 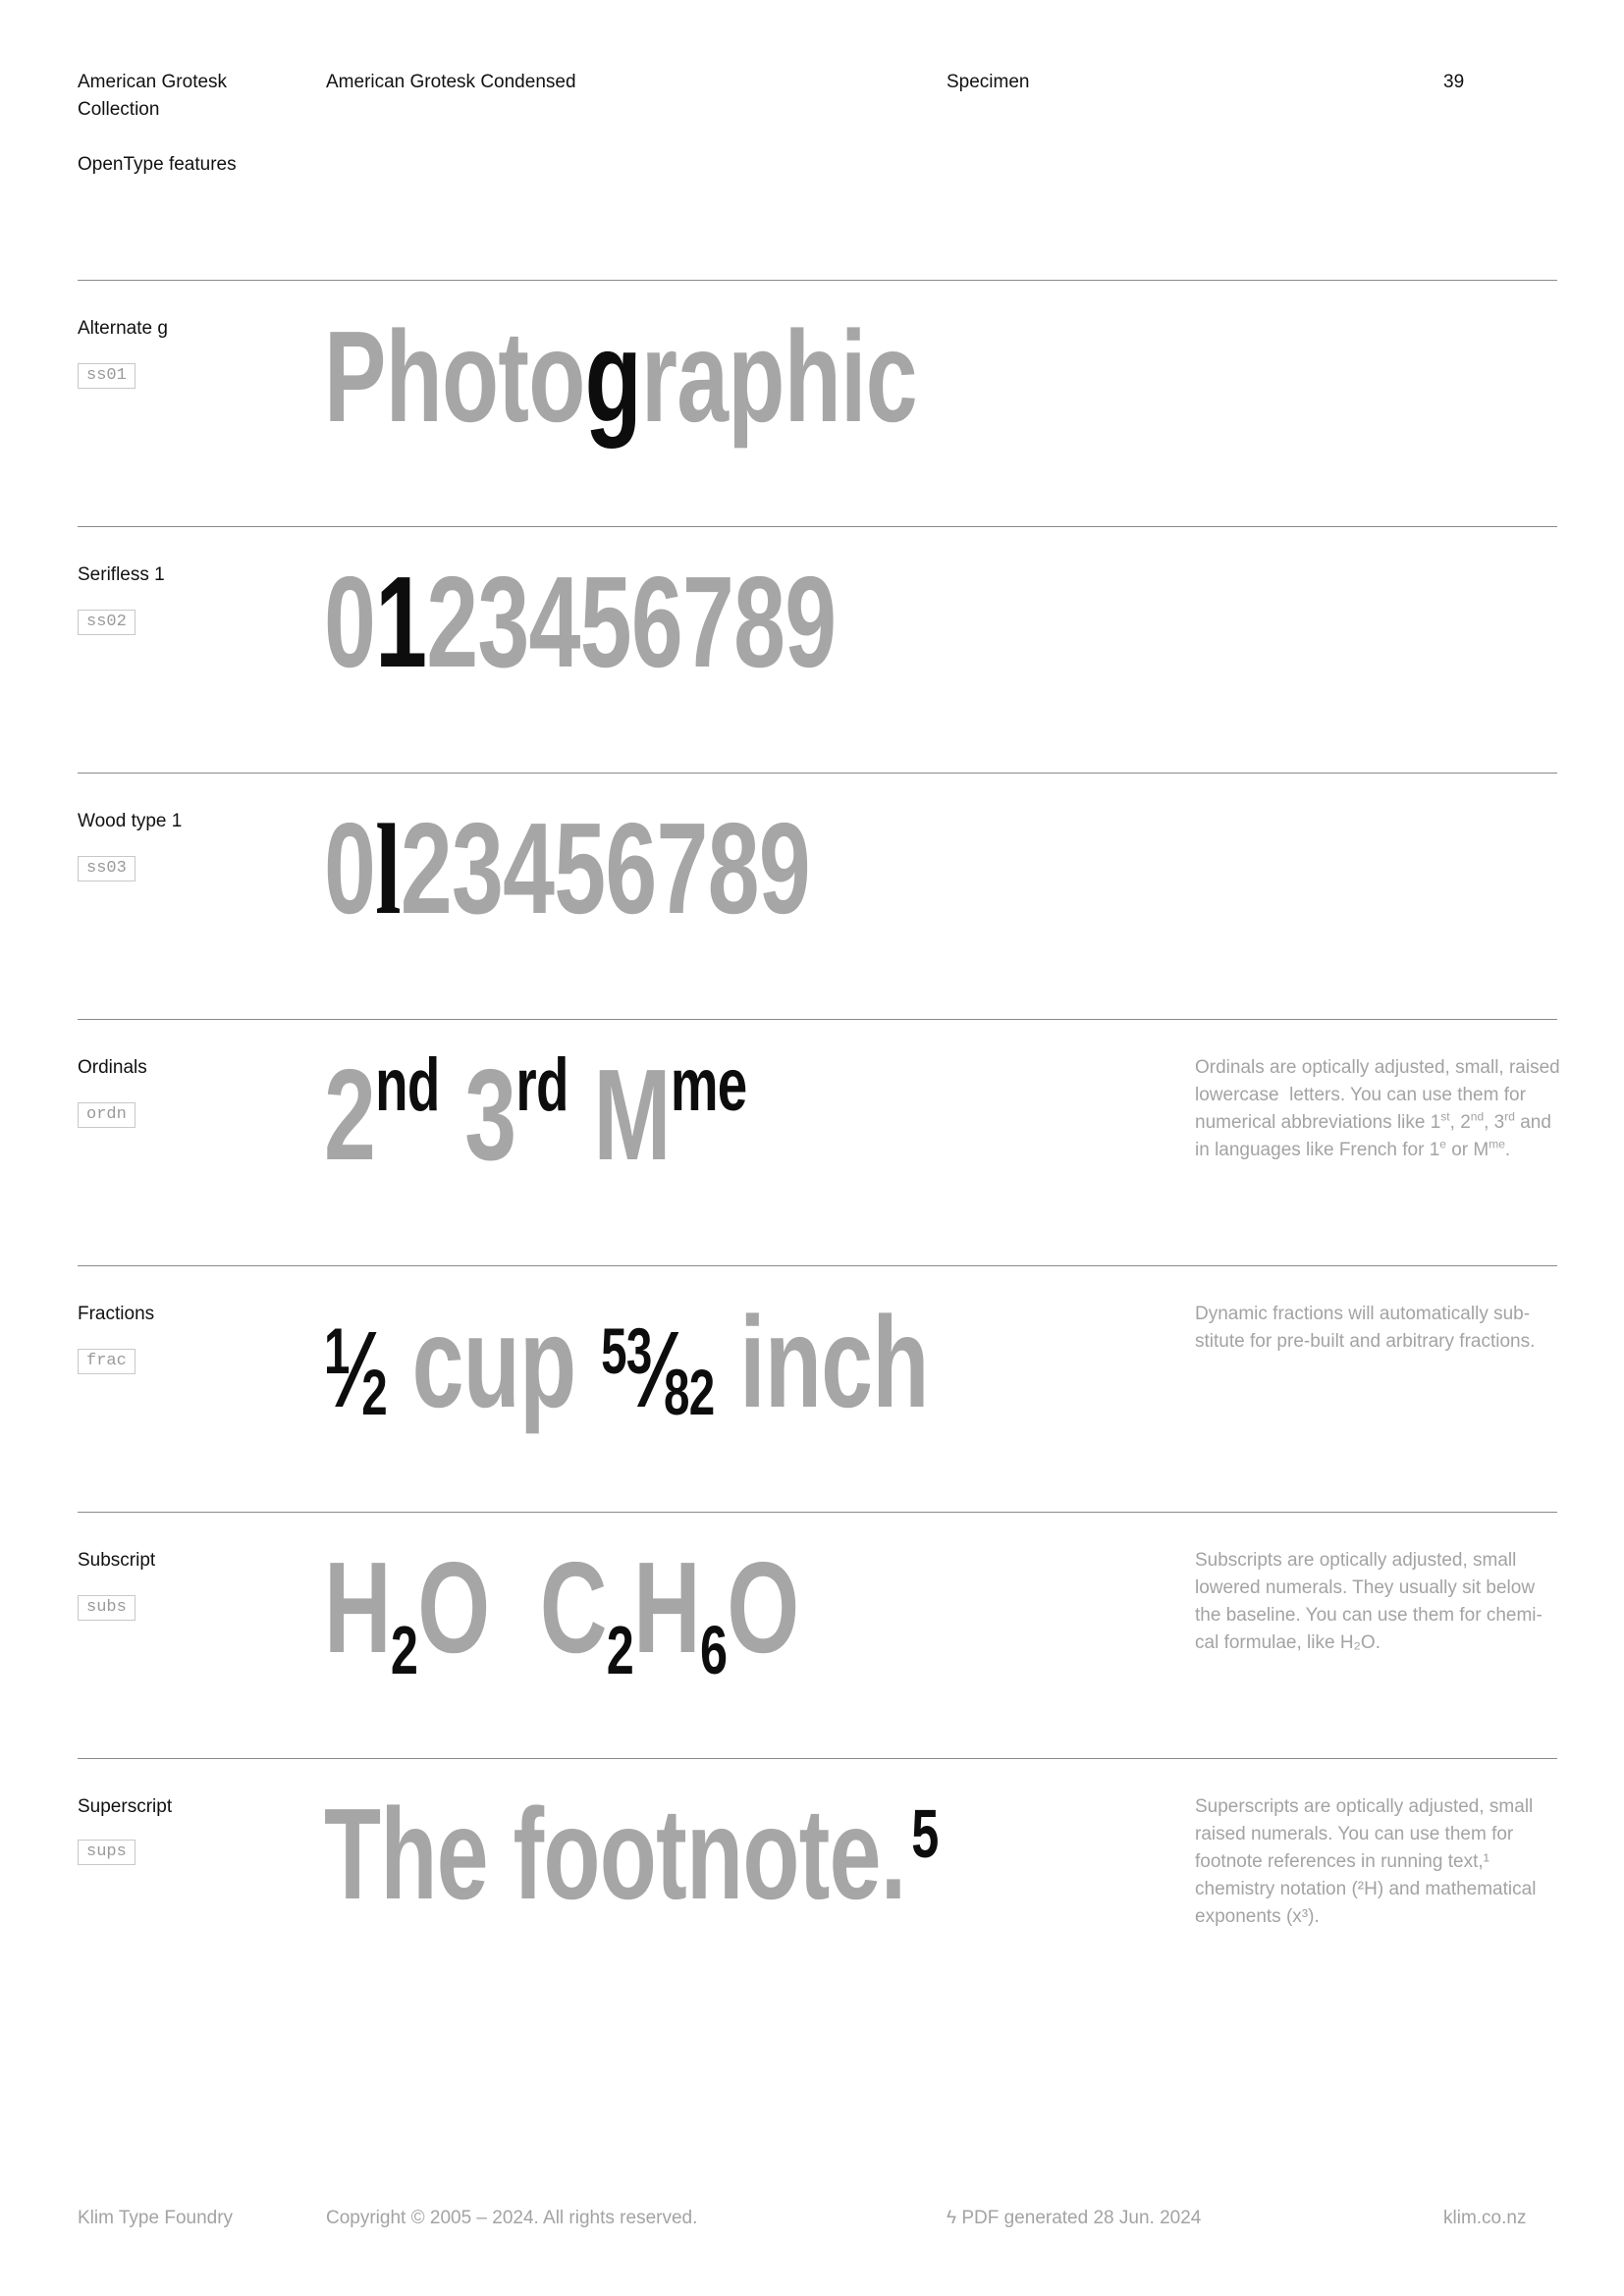 I want to click on feature-sample: Photographic, so click(x=621, y=377).